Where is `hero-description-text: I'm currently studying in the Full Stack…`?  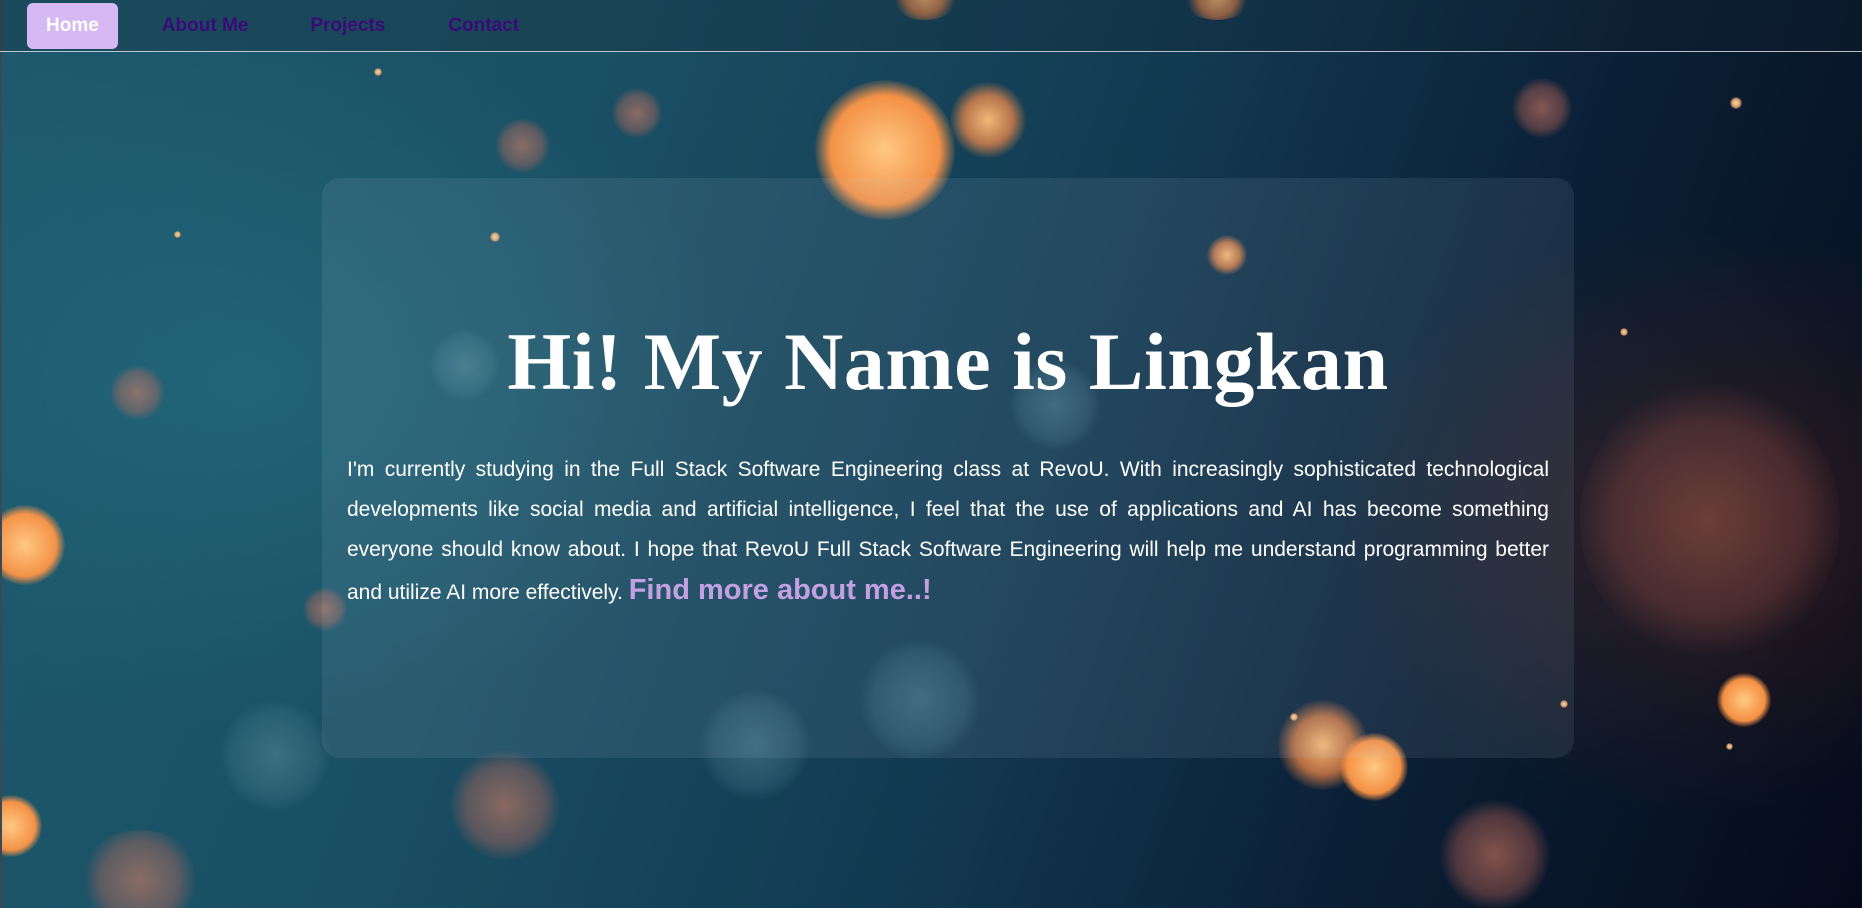
hero-description-text: I'm currently studying in the Full Stack… is located at coordinates (948, 531).